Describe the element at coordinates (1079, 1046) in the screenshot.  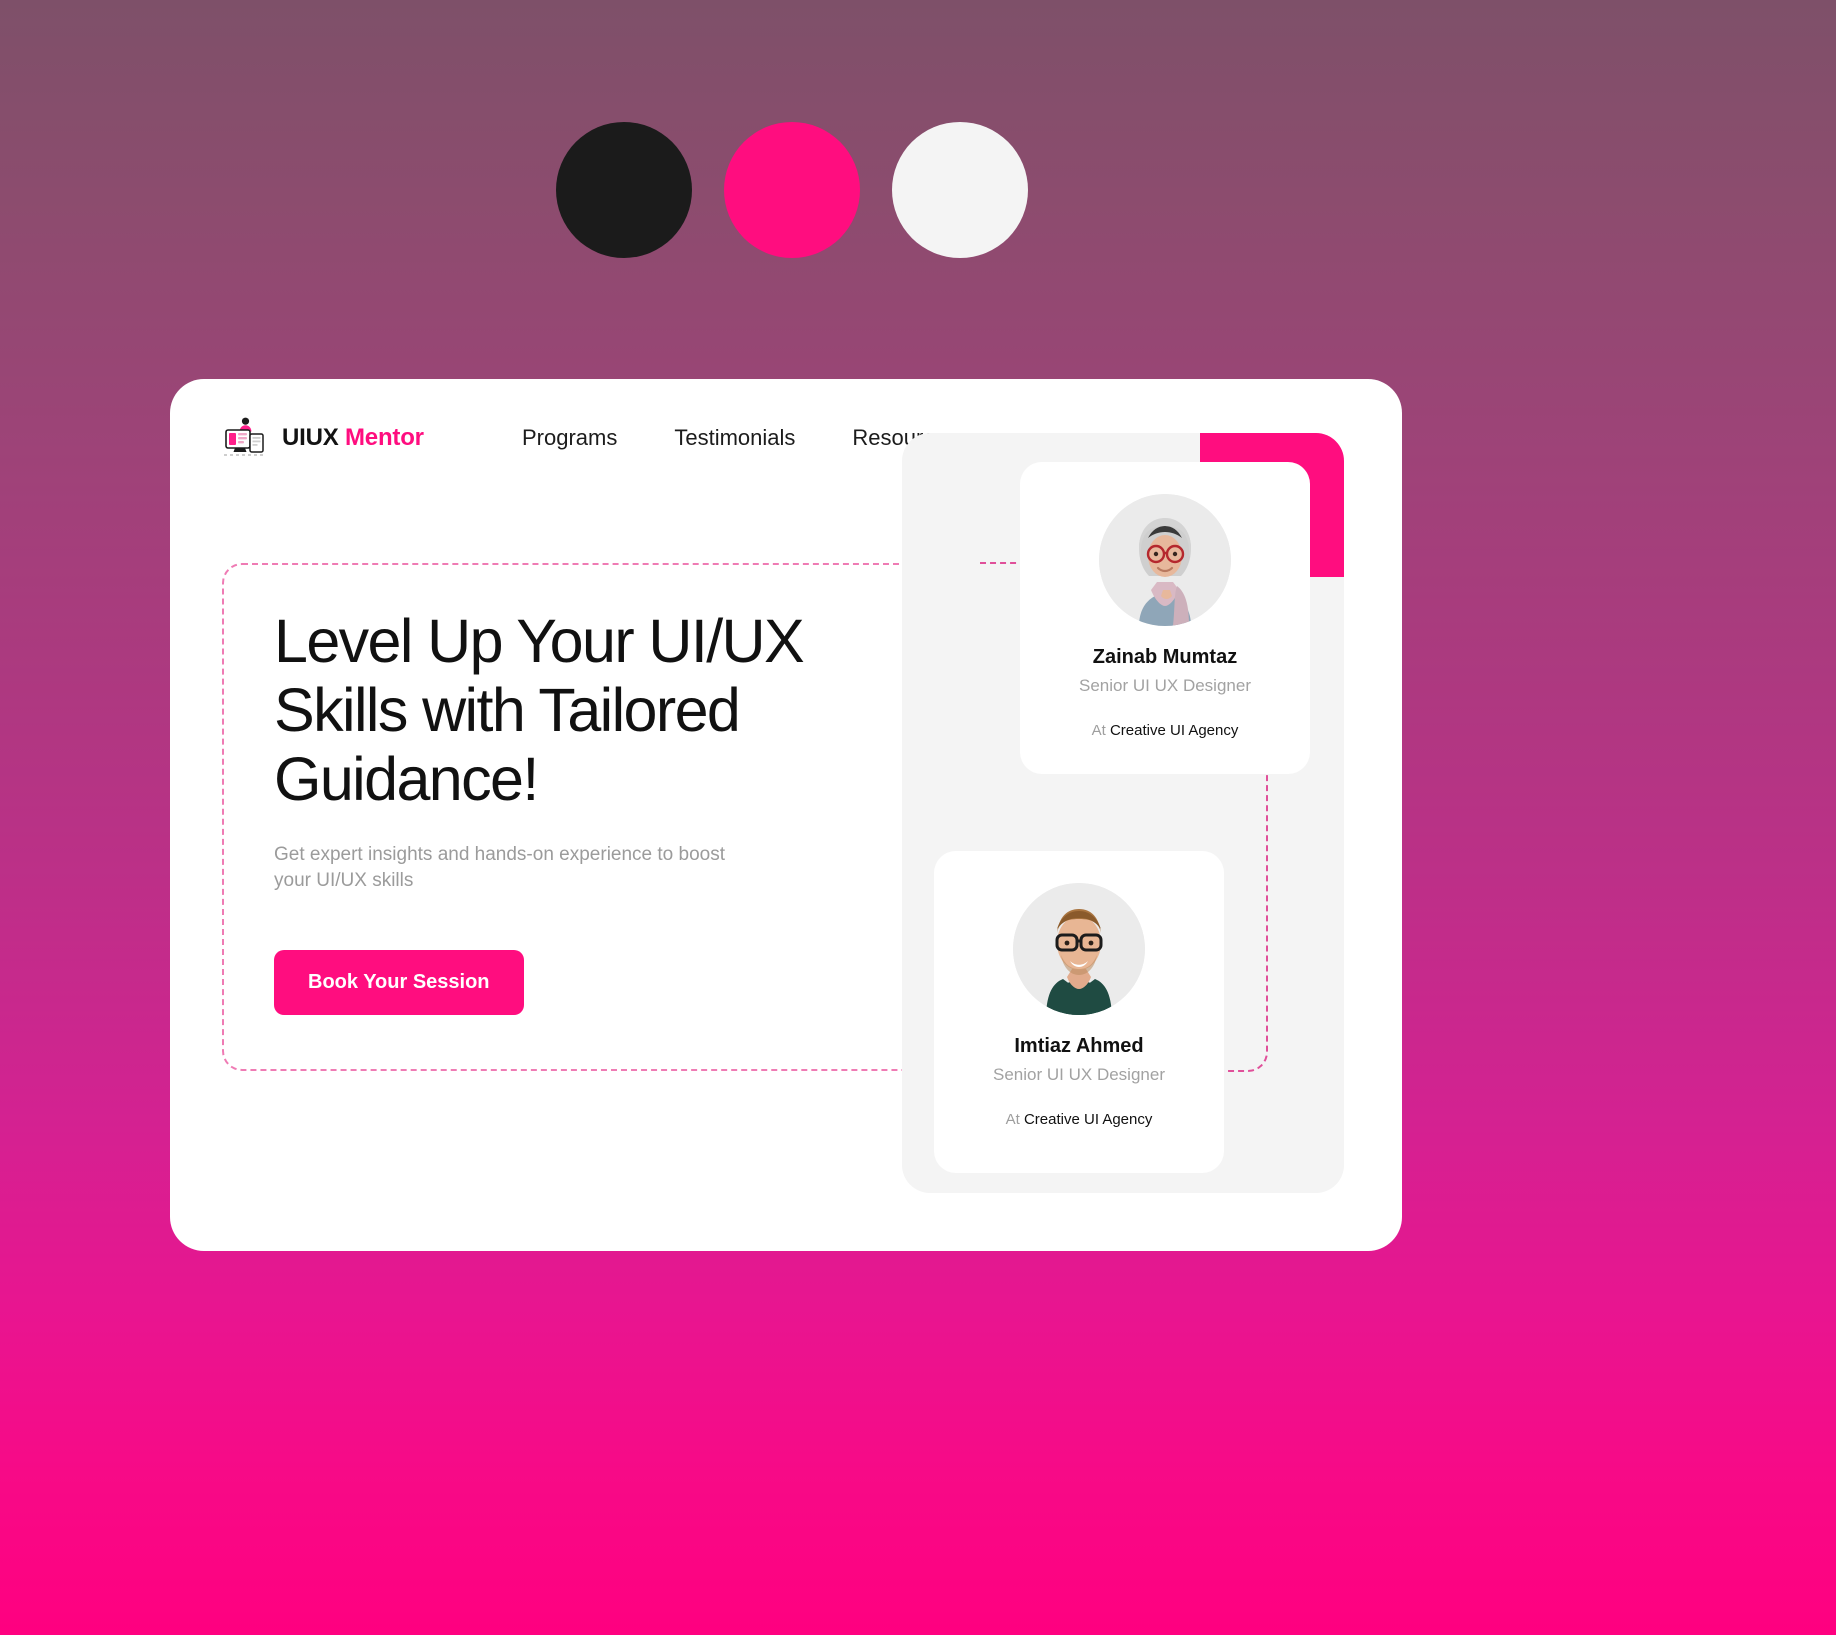
I see `mentor-name: Imtiaz Ahmed` at that location.